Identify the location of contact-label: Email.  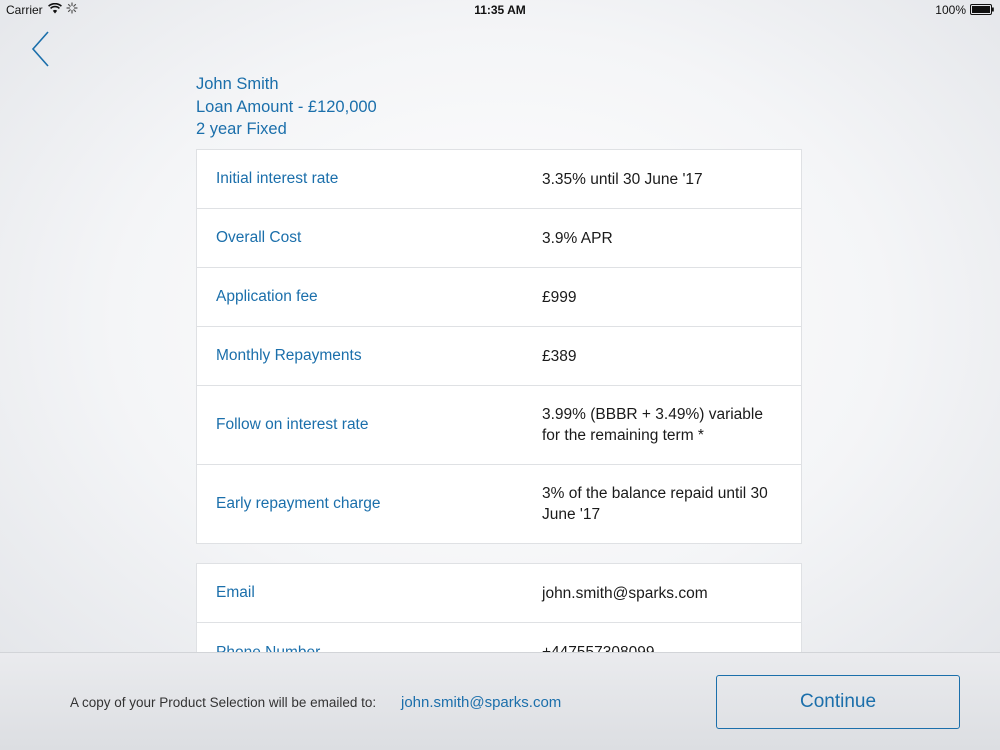
(235, 592).